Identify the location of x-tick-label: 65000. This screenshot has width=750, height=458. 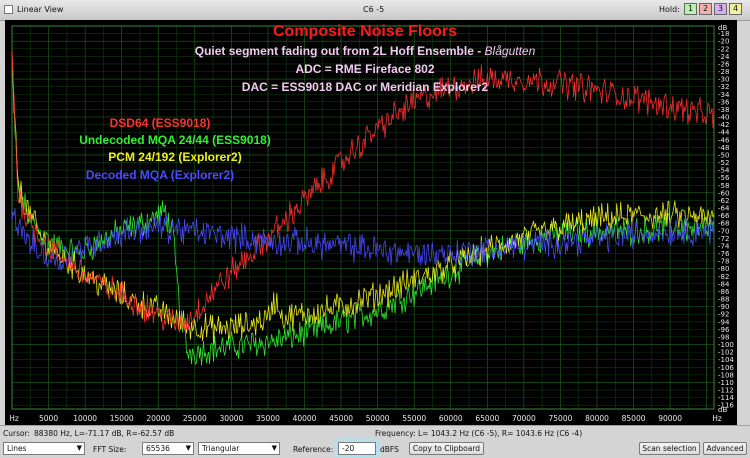
(487, 418).